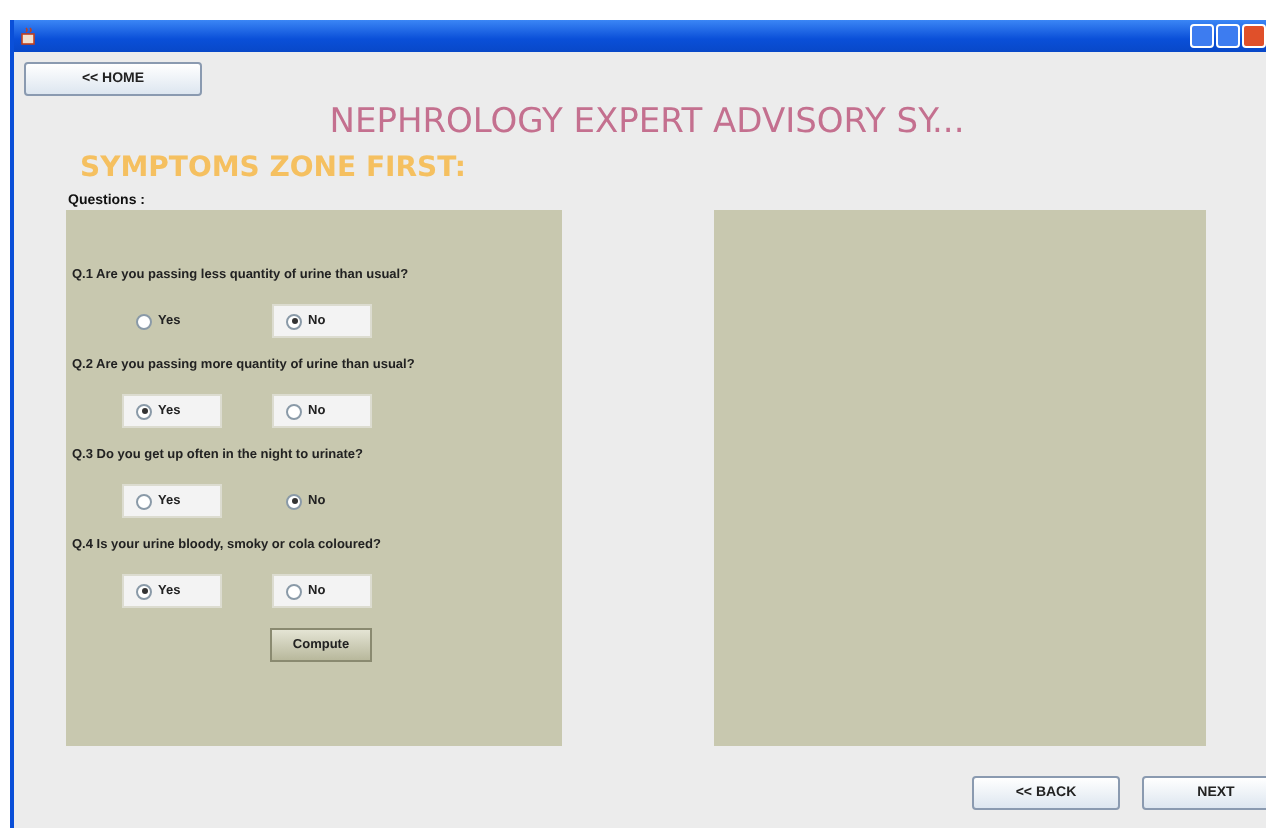 This screenshot has width=1266, height=828. I want to click on minimize-icon, so click(1202, 36).